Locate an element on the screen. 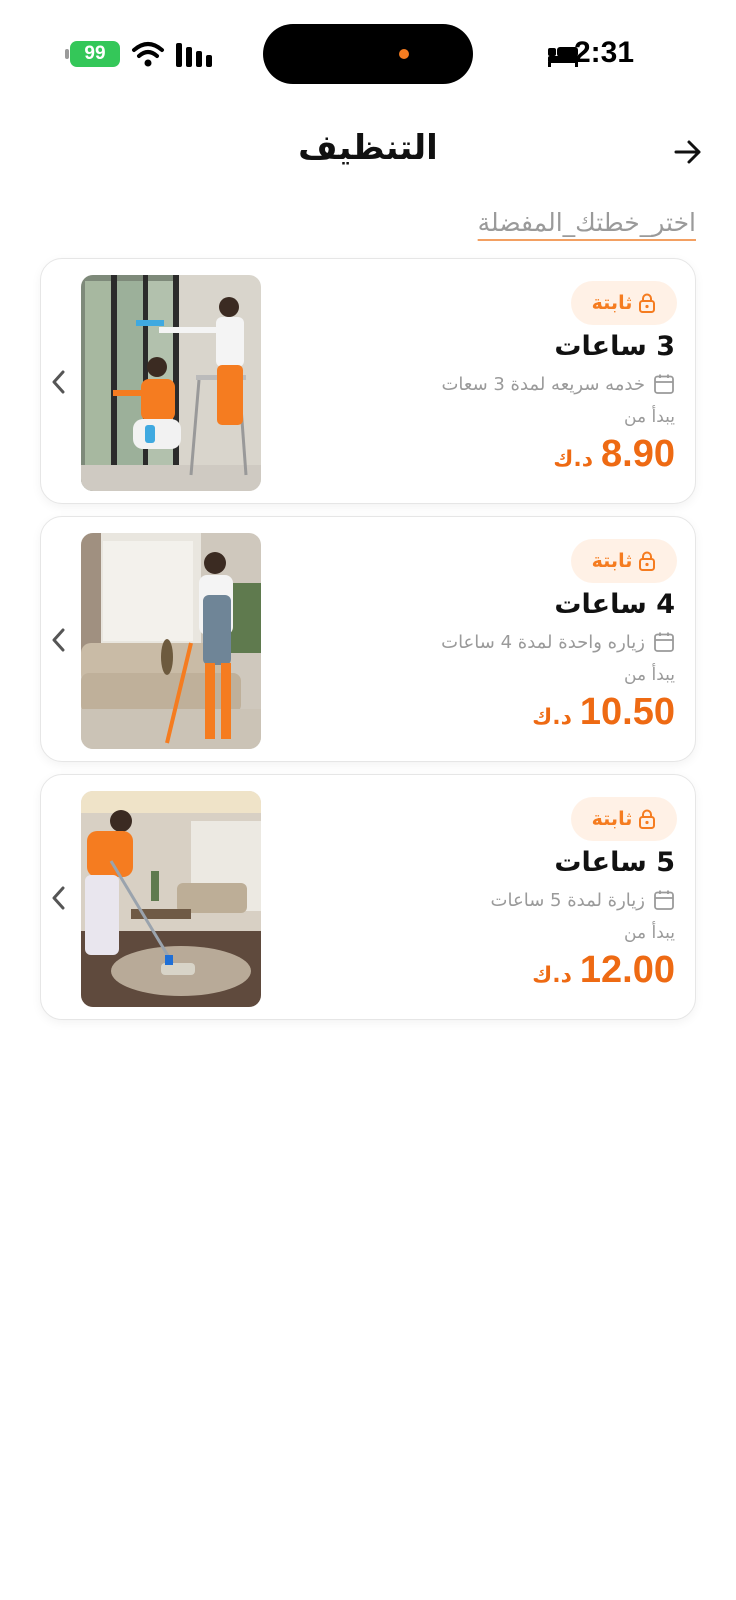  plan-photo-living-room-cleaning is located at coordinates (171, 641).